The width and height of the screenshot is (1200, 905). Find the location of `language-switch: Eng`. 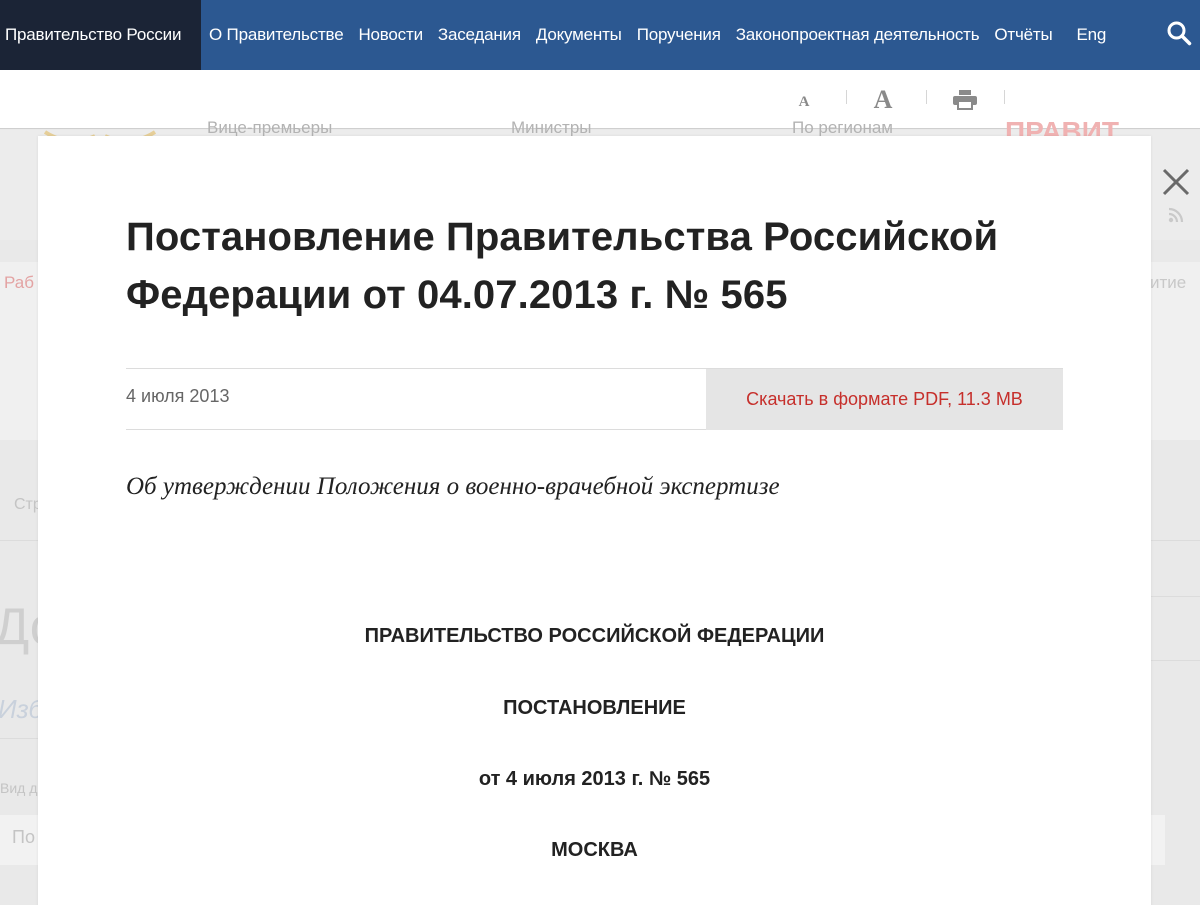

language-switch: Eng is located at coordinates (1092, 35).